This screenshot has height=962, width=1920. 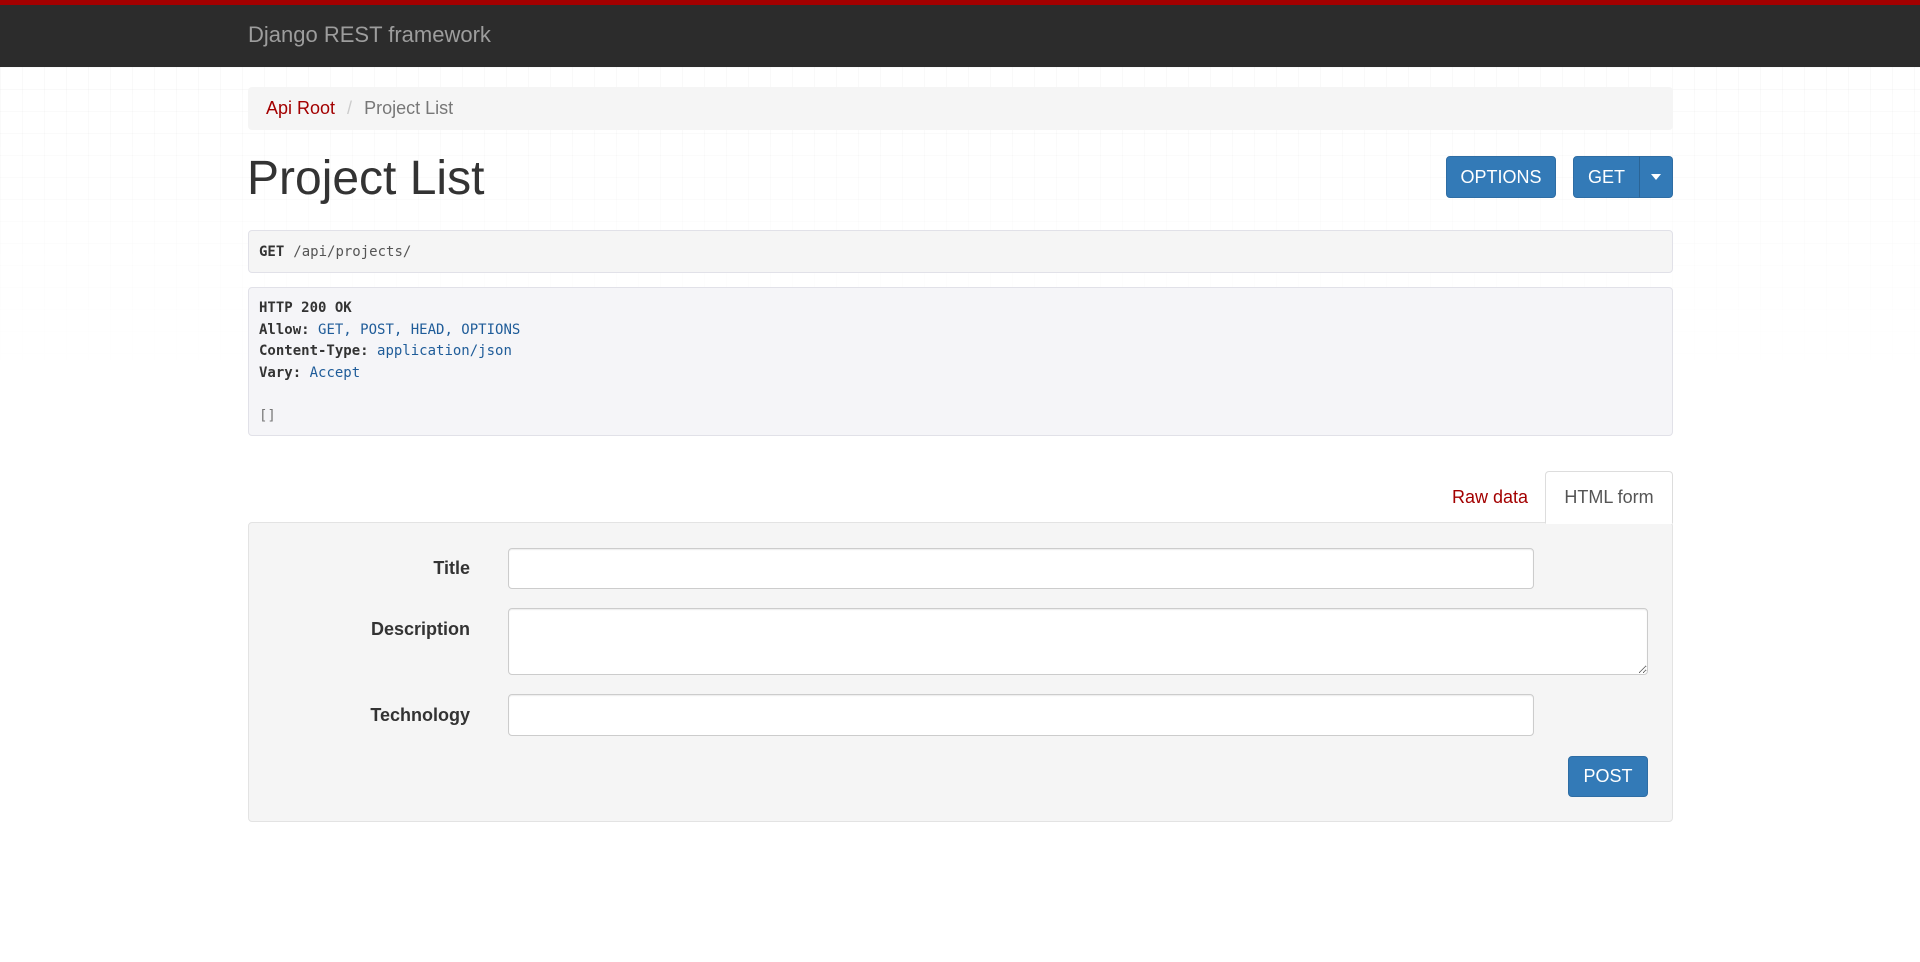 What do you see at coordinates (284, 329) in the screenshot?
I see `response-header-key: Allow:` at bounding box center [284, 329].